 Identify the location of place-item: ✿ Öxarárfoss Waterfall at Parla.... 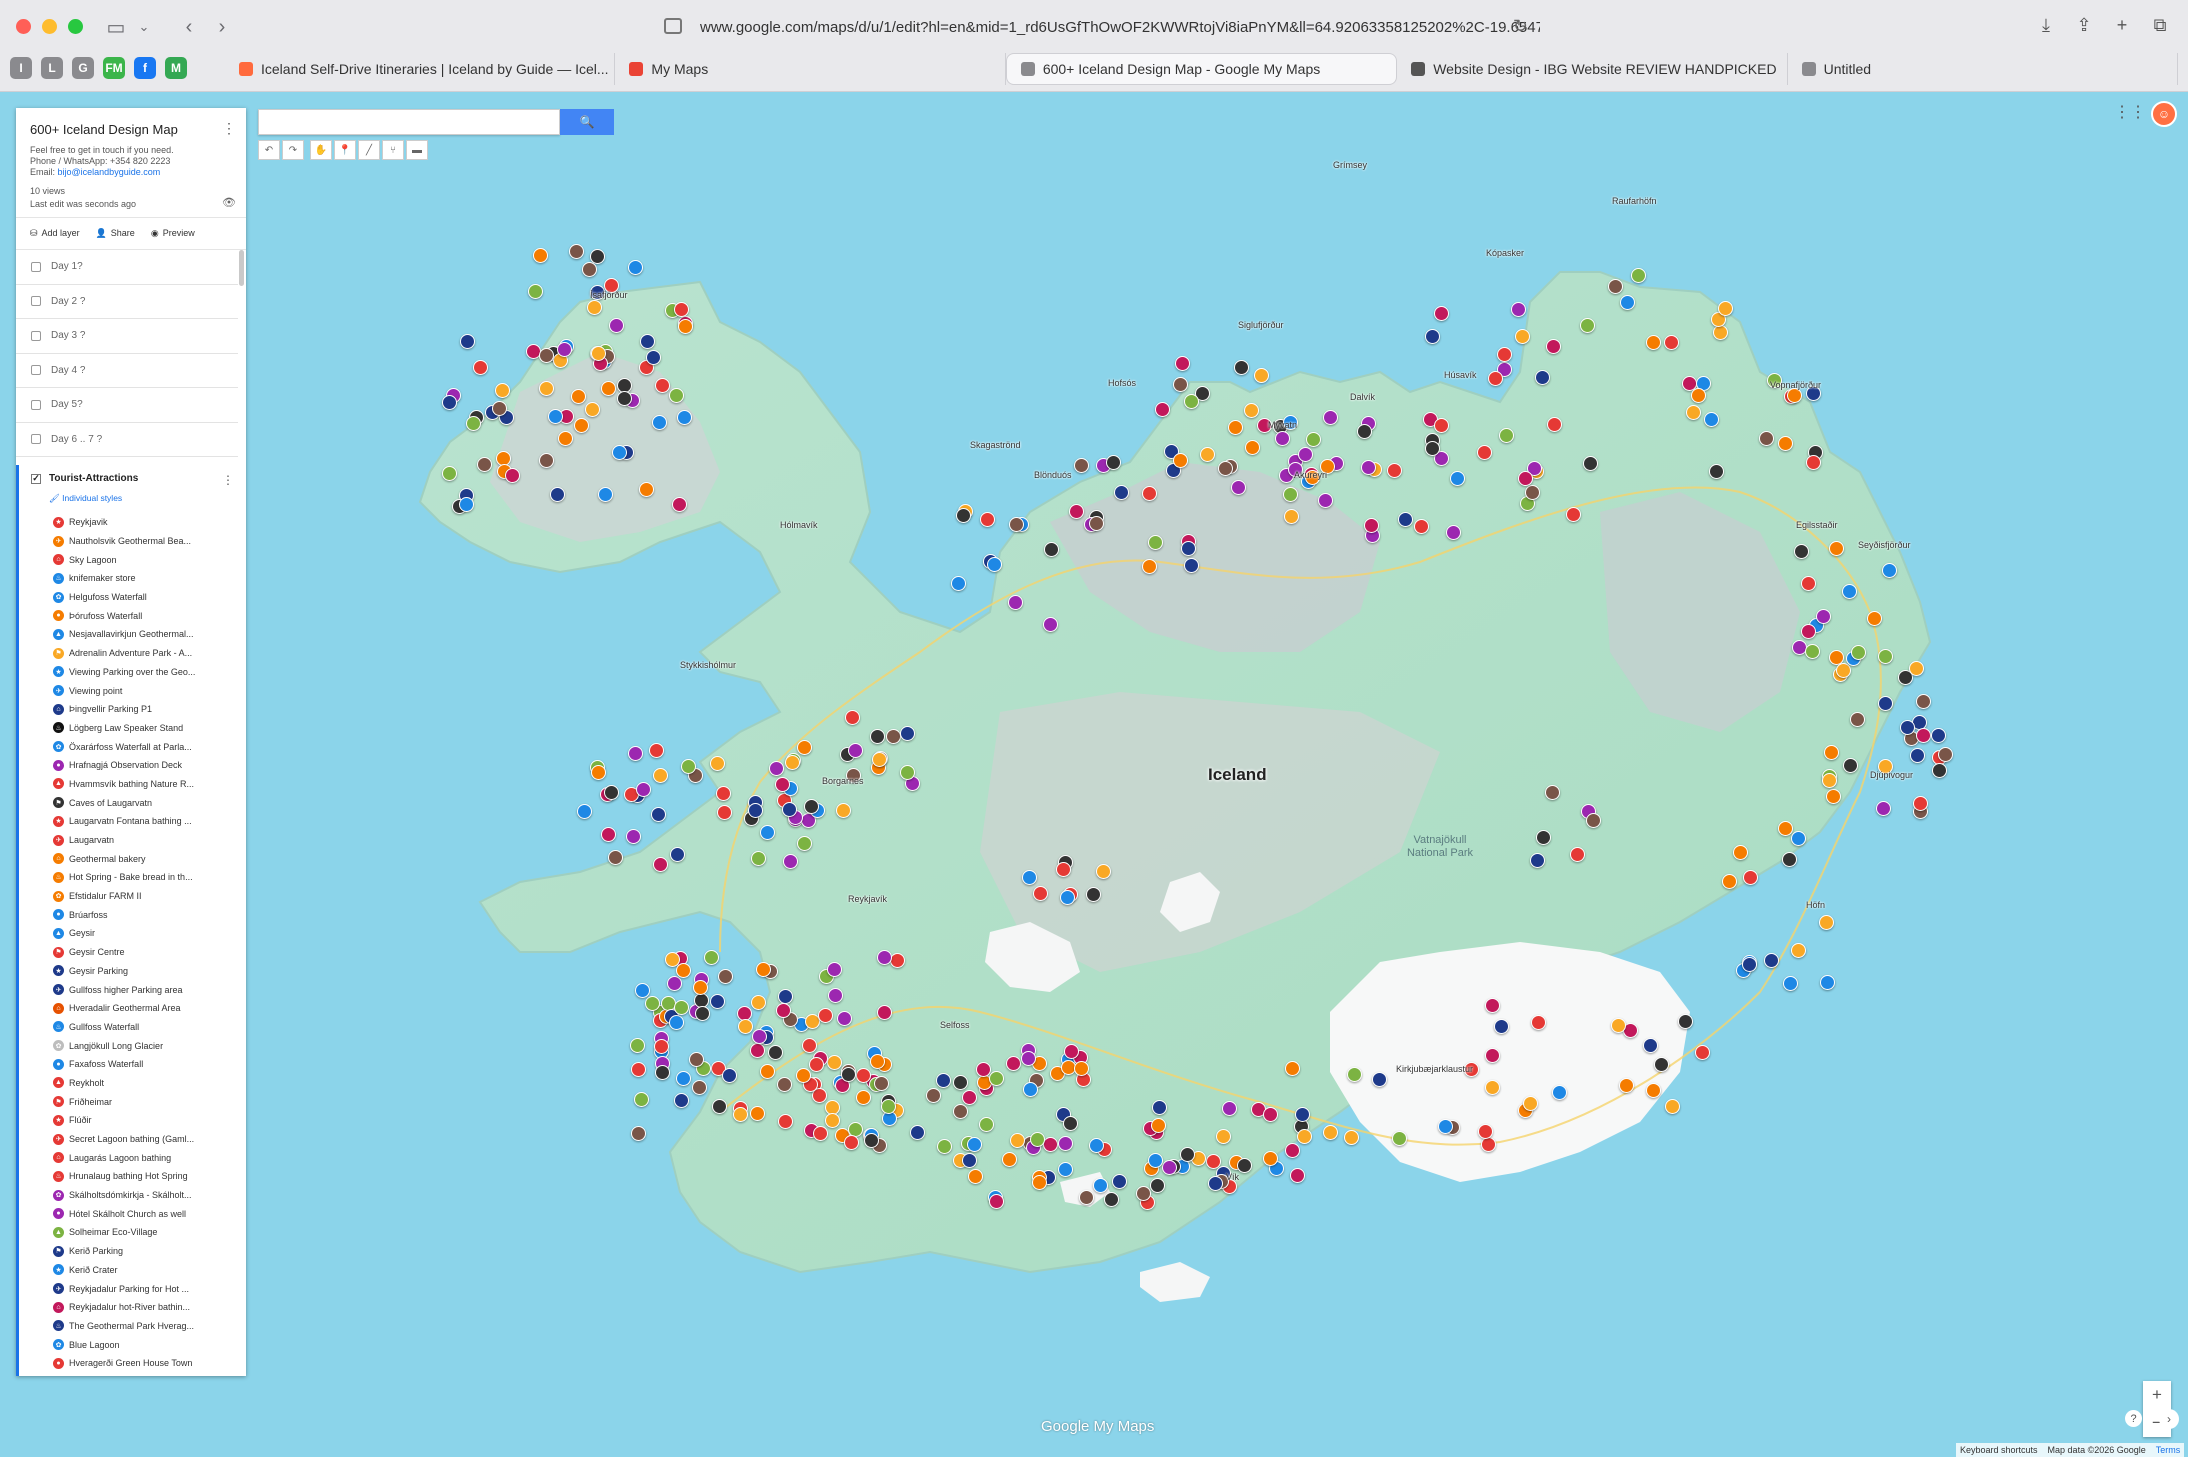
(138, 746).